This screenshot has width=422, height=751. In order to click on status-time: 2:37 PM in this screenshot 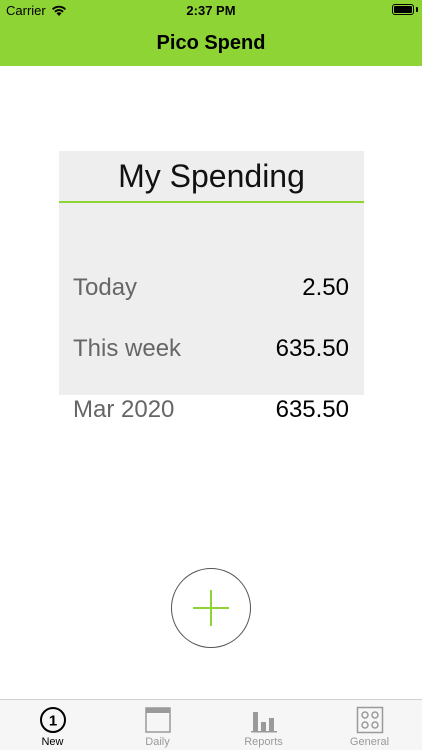, I will do `click(211, 10)`.